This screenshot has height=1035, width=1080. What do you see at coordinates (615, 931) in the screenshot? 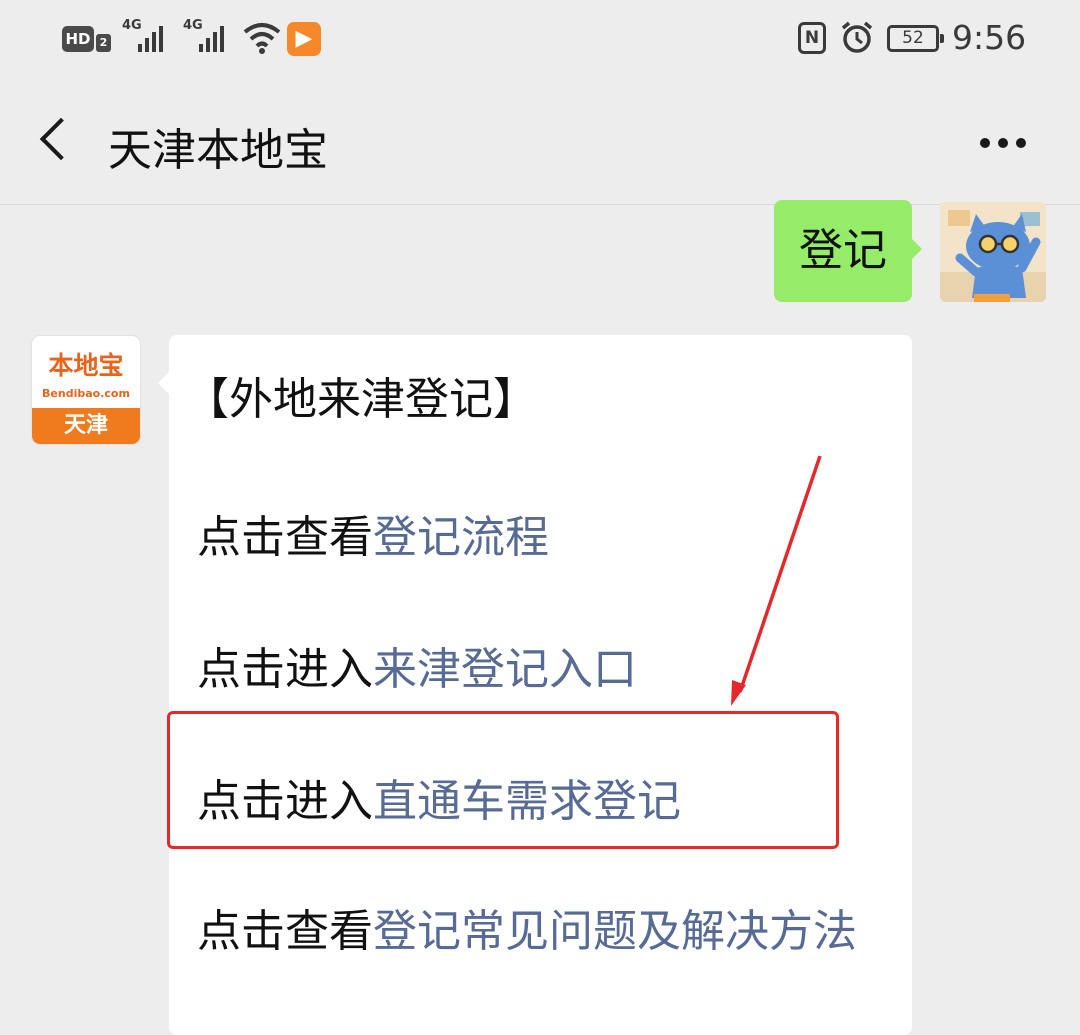
I see `link-registration-faq: 登记常见问题及解决方法` at bounding box center [615, 931].